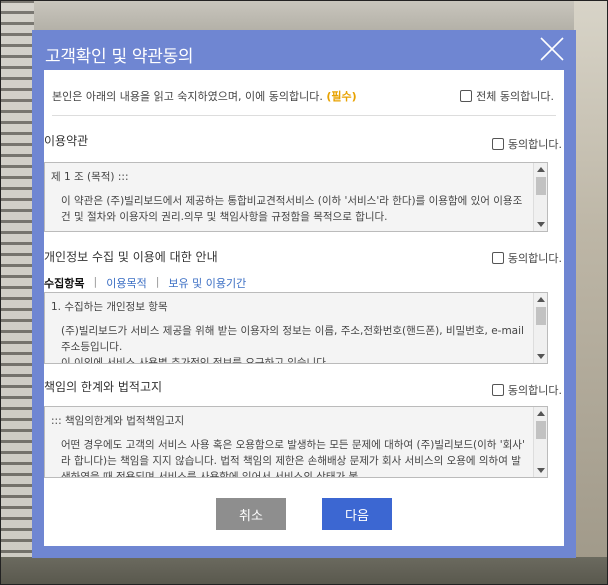 The image size is (608, 585). What do you see at coordinates (187, 96) in the screenshot?
I see `intro-statement: 본인은 아래의 내용을 읽고 숙지하였으며, 이에 동의합니다.` at bounding box center [187, 96].